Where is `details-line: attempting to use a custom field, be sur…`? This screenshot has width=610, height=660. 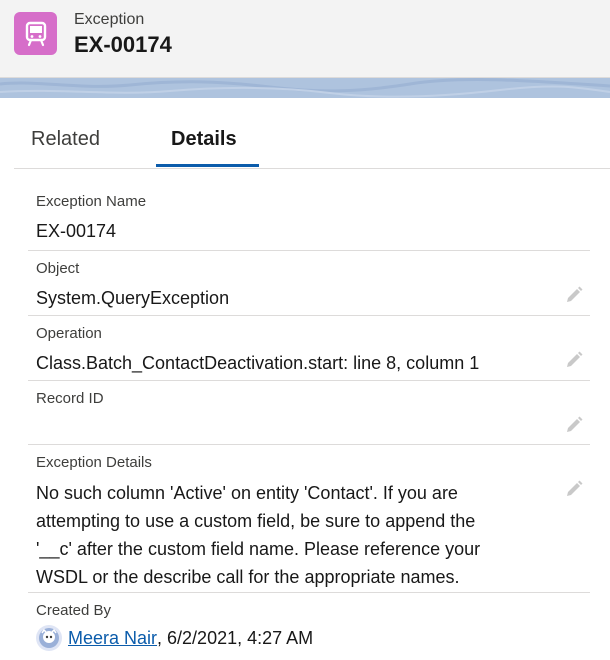 details-line: attempting to use a custom field, be sur… is located at coordinates (256, 521).